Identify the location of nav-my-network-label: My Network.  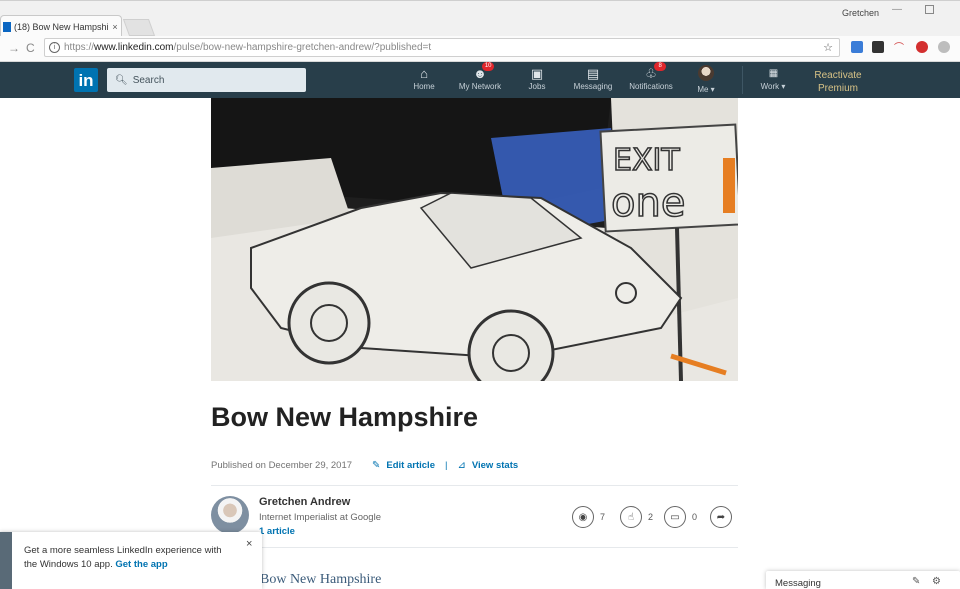
(480, 86).